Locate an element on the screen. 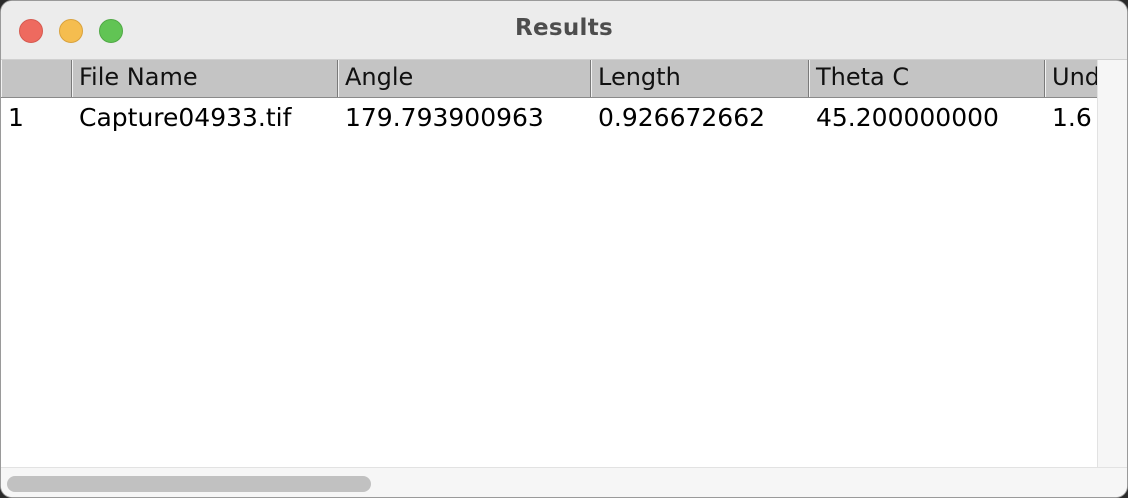 The height and width of the screenshot is (498, 1128). column-header-file-name: File Name is located at coordinates (205, 78).